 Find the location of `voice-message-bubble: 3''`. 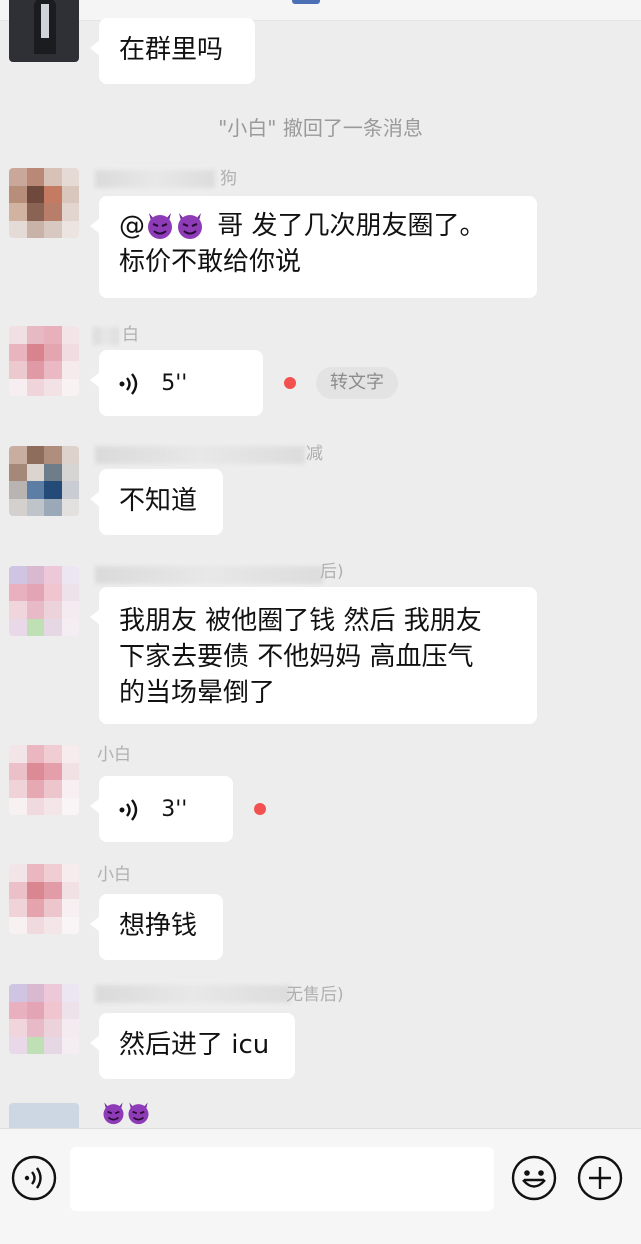

voice-message-bubble: 3'' is located at coordinates (161, 809).